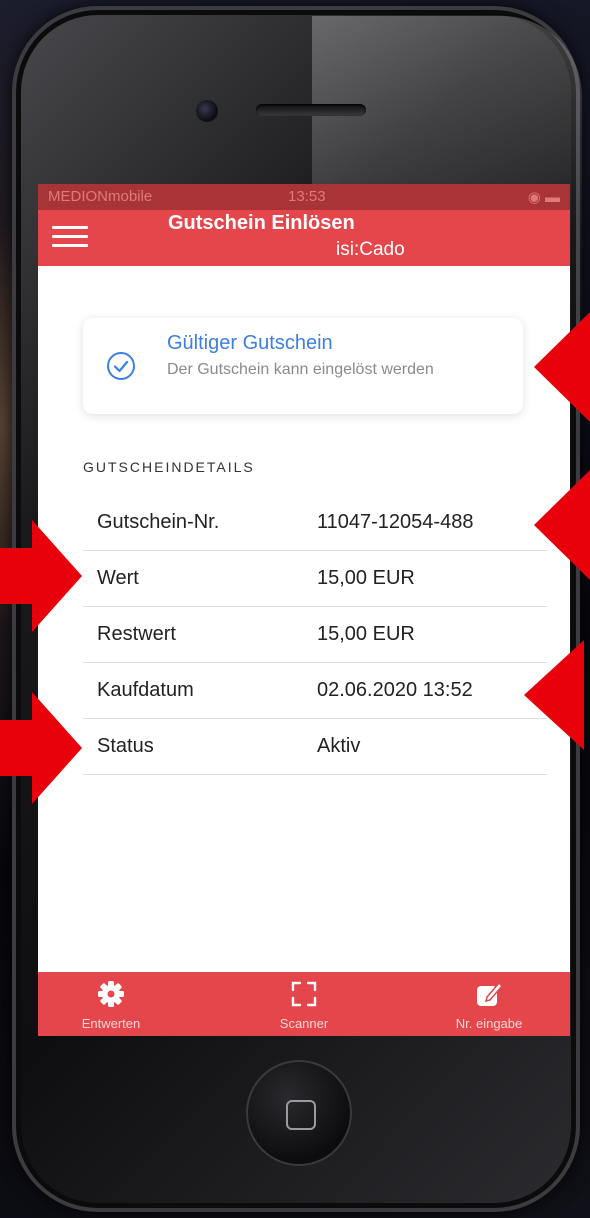 The width and height of the screenshot is (590, 1218). Describe the element at coordinates (315, 634) in the screenshot. I see `detail-row-remaining: Restwert 15,00 EUR` at that location.